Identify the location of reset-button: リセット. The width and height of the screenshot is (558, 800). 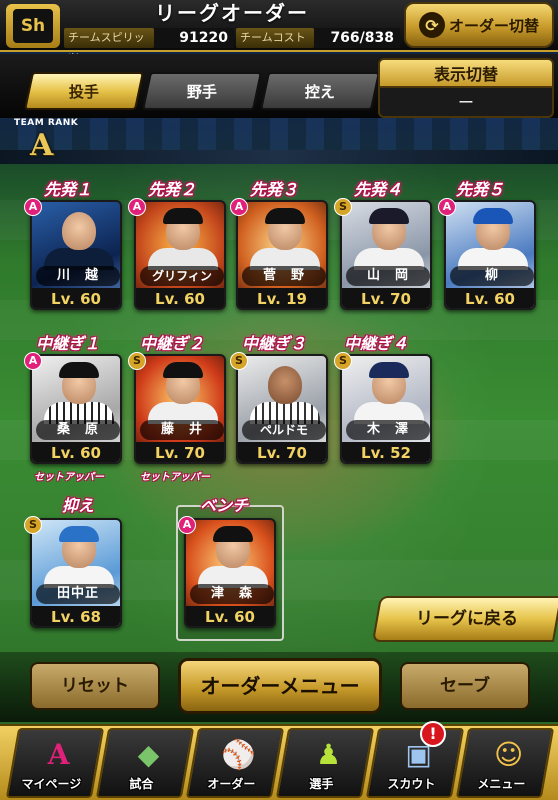
(95, 686).